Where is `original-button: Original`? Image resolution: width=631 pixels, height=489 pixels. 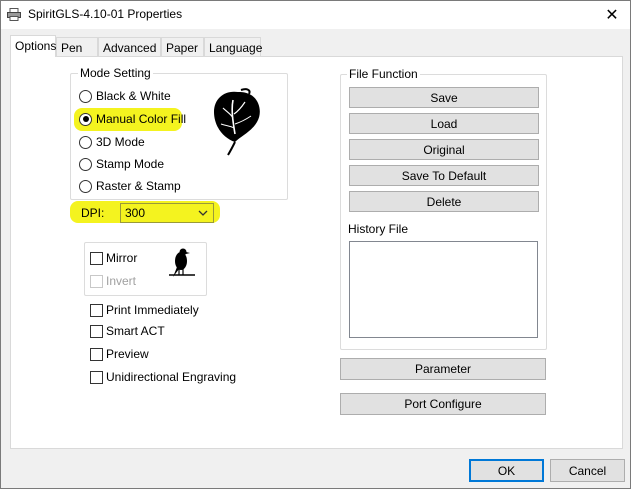 original-button: Original is located at coordinates (444, 149).